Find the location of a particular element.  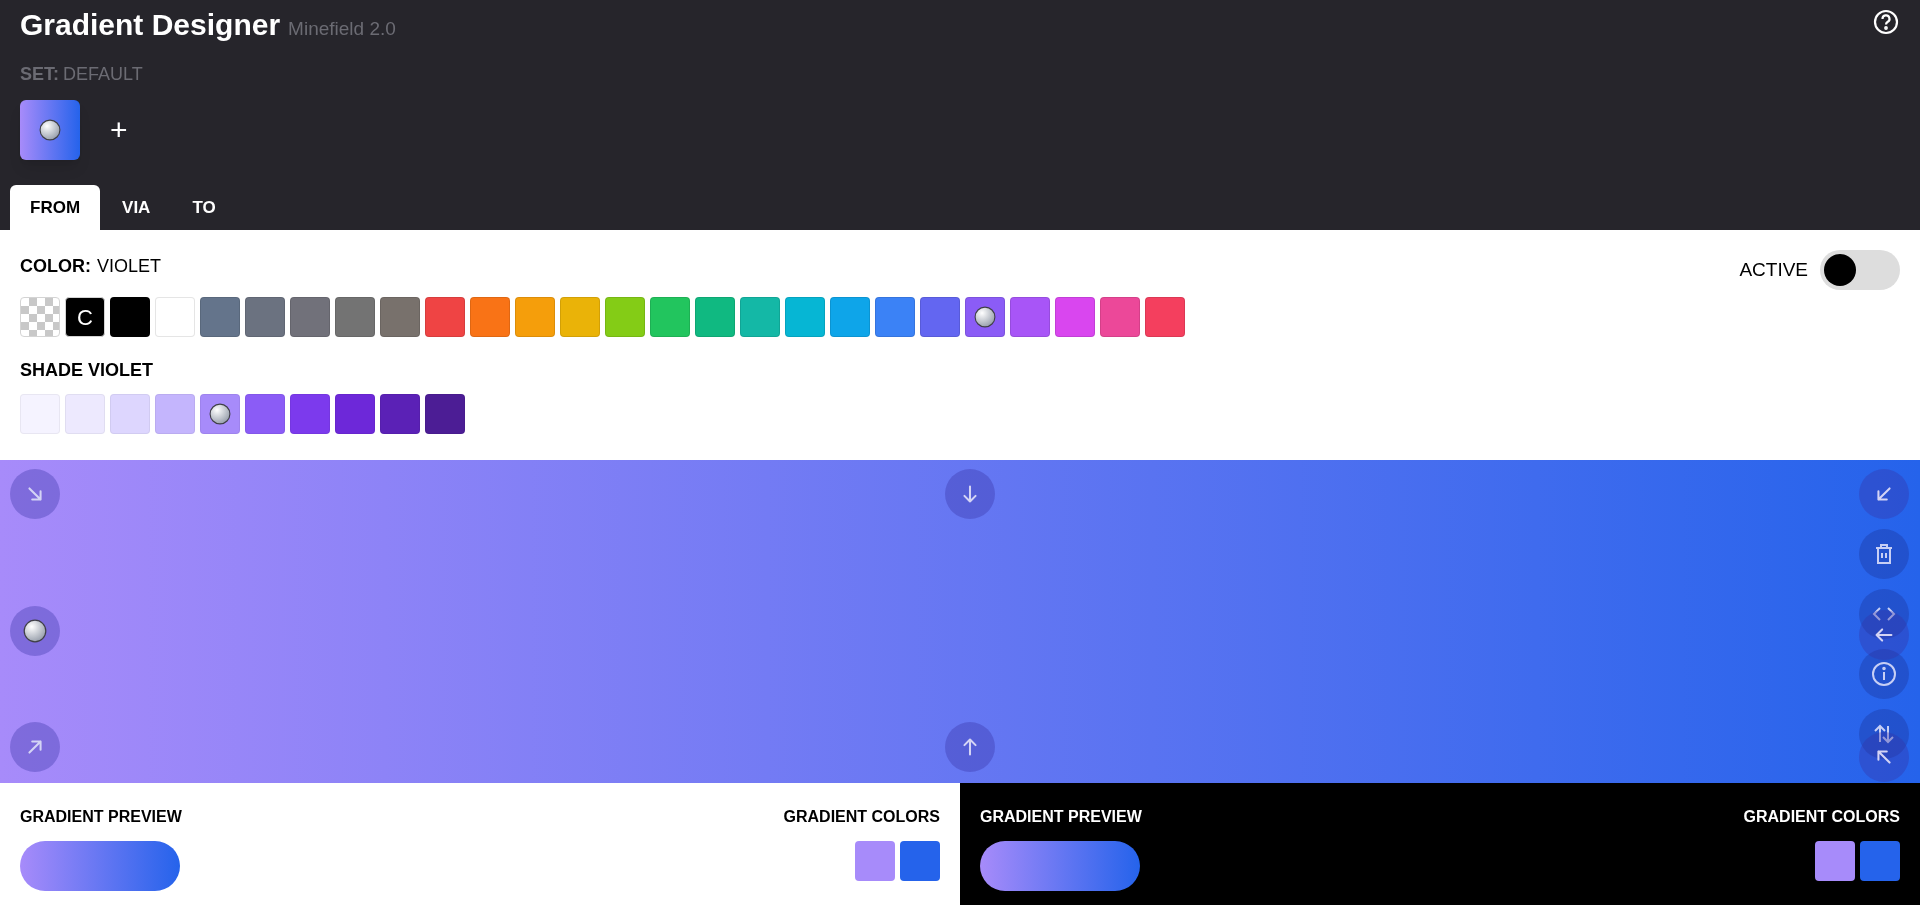

color-label: COLOR: is located at coordinates (55, 266).